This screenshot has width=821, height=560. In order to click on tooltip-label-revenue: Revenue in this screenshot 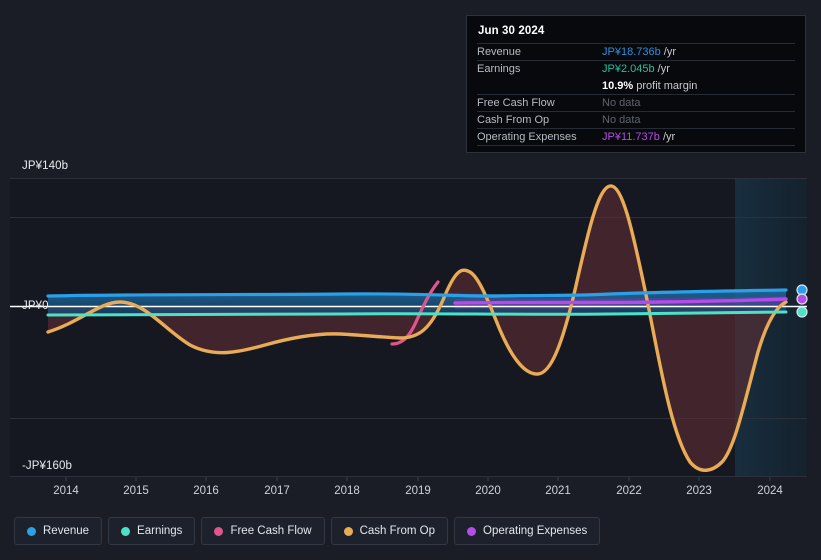, I will do `click(499, 52)`.